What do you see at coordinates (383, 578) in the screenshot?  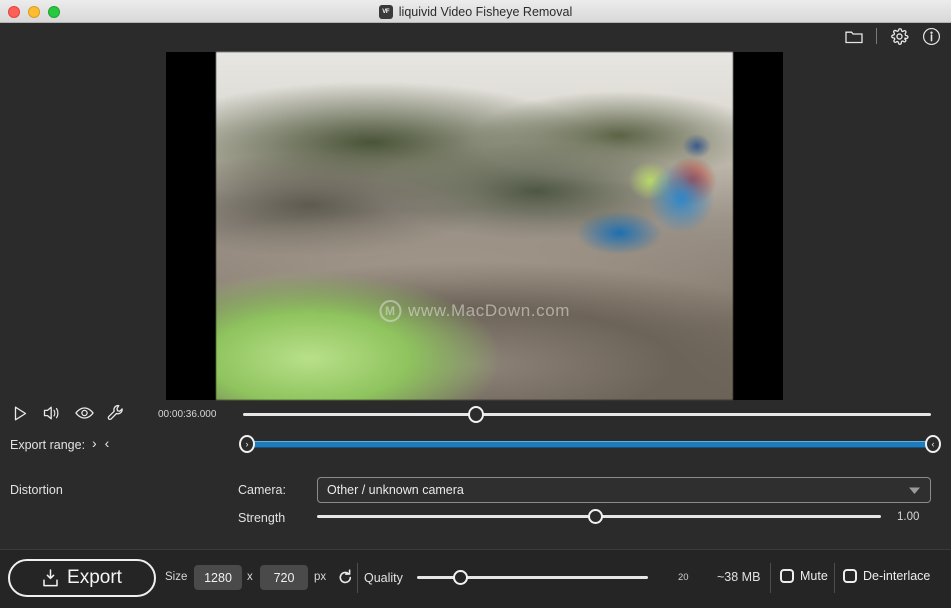 I see `quality-label: Quality` at bounding box center [383, 578].